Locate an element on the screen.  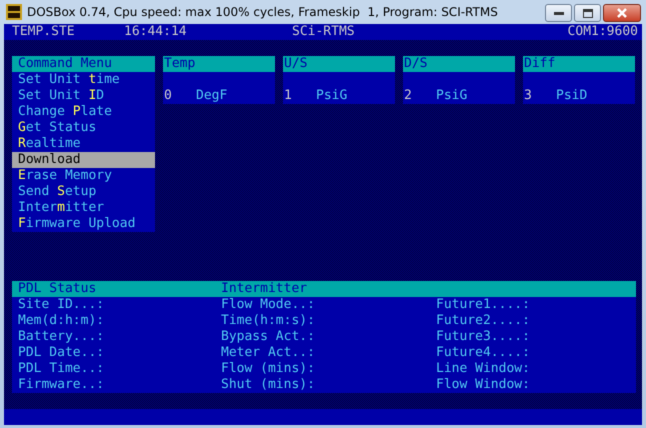
minimize-icon is located at coordinates (559, 13).